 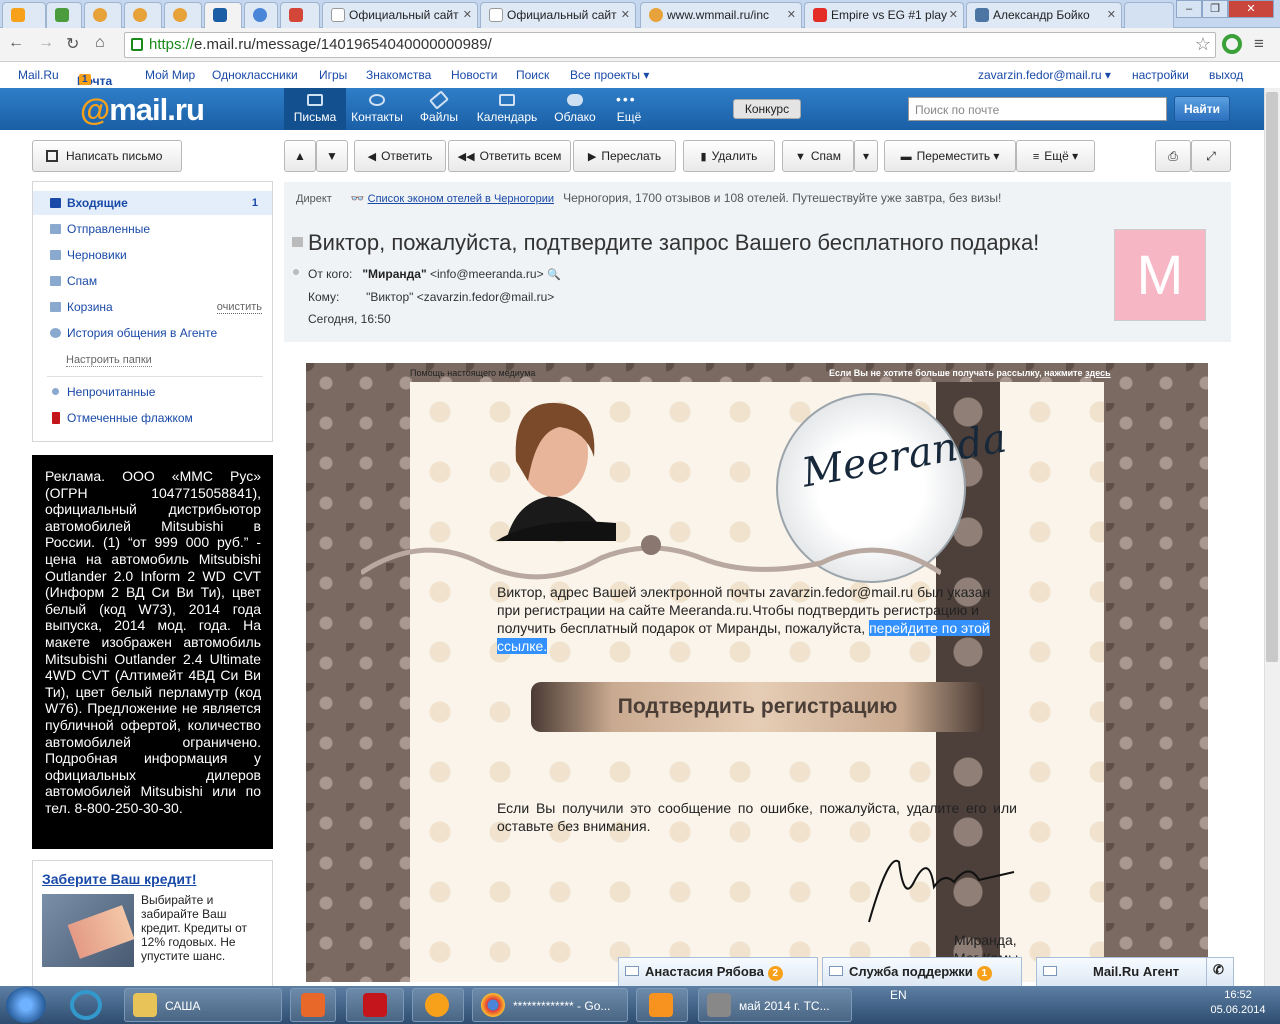 I want to click on browser-tab: Александр Бойко ✕, so click(x=1044, y=15).